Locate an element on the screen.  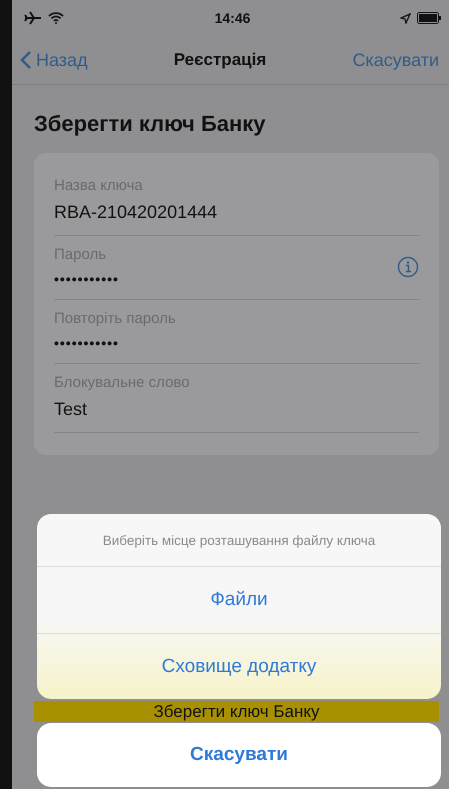
nav-title: Реєстрація is located at coordinates (220, 60).